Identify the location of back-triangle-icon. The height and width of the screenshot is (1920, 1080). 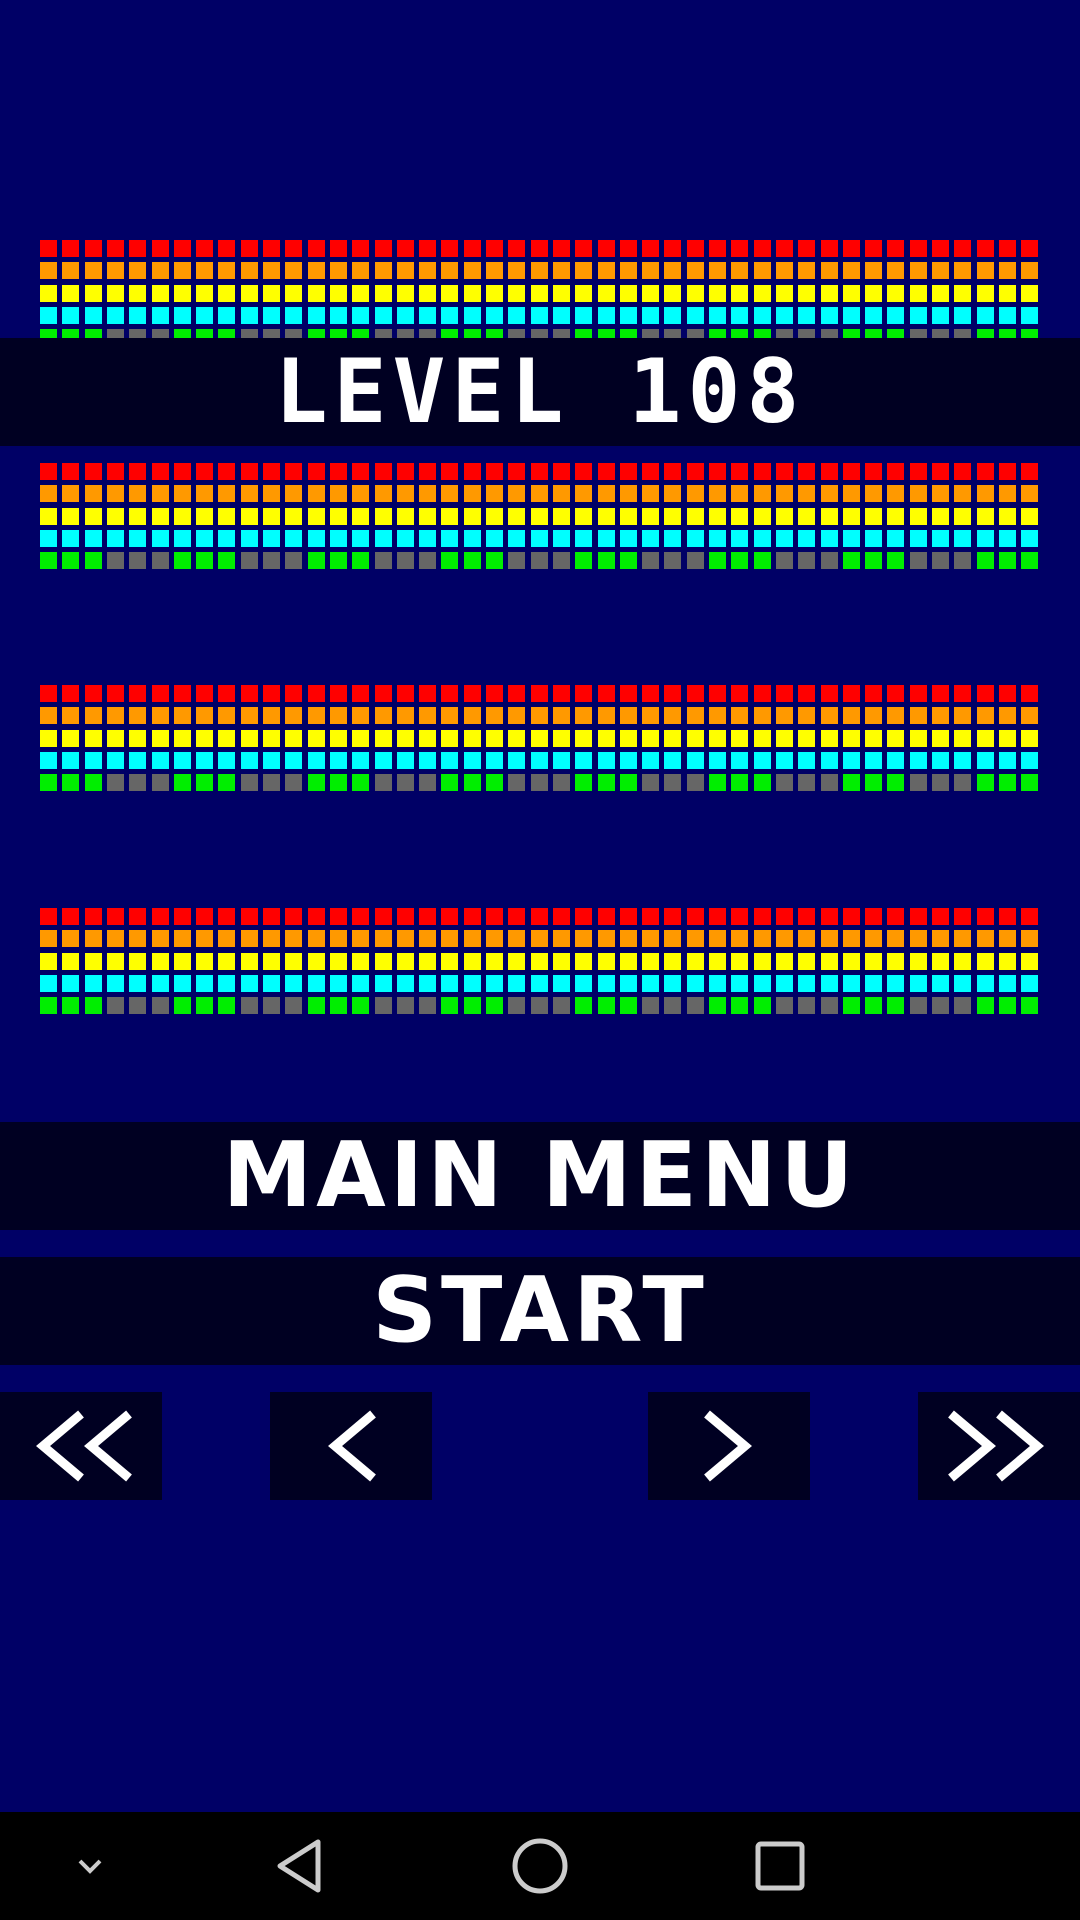
(299, 1866).